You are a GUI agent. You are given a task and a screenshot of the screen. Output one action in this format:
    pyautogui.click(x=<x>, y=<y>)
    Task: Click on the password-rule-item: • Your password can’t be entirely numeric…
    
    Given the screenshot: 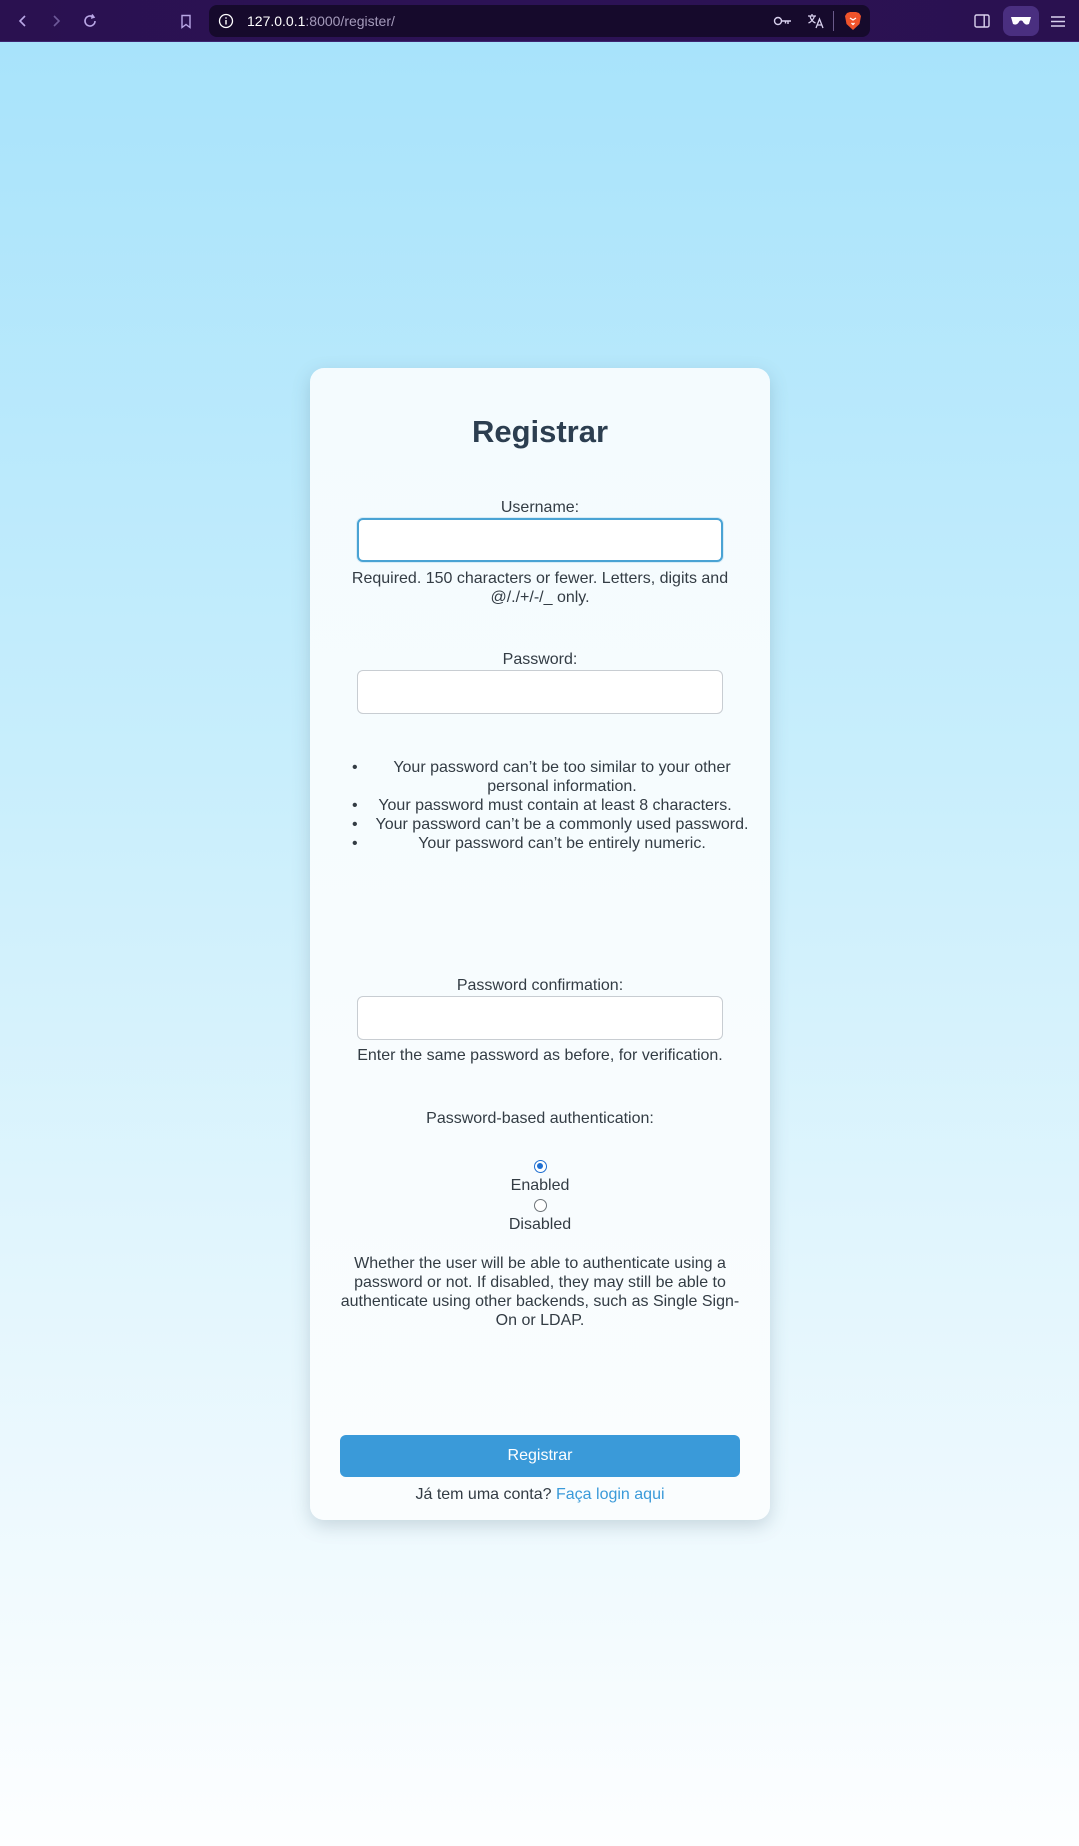 What is the action you would take?
    pyautogui.click(x=545, y=843)
    